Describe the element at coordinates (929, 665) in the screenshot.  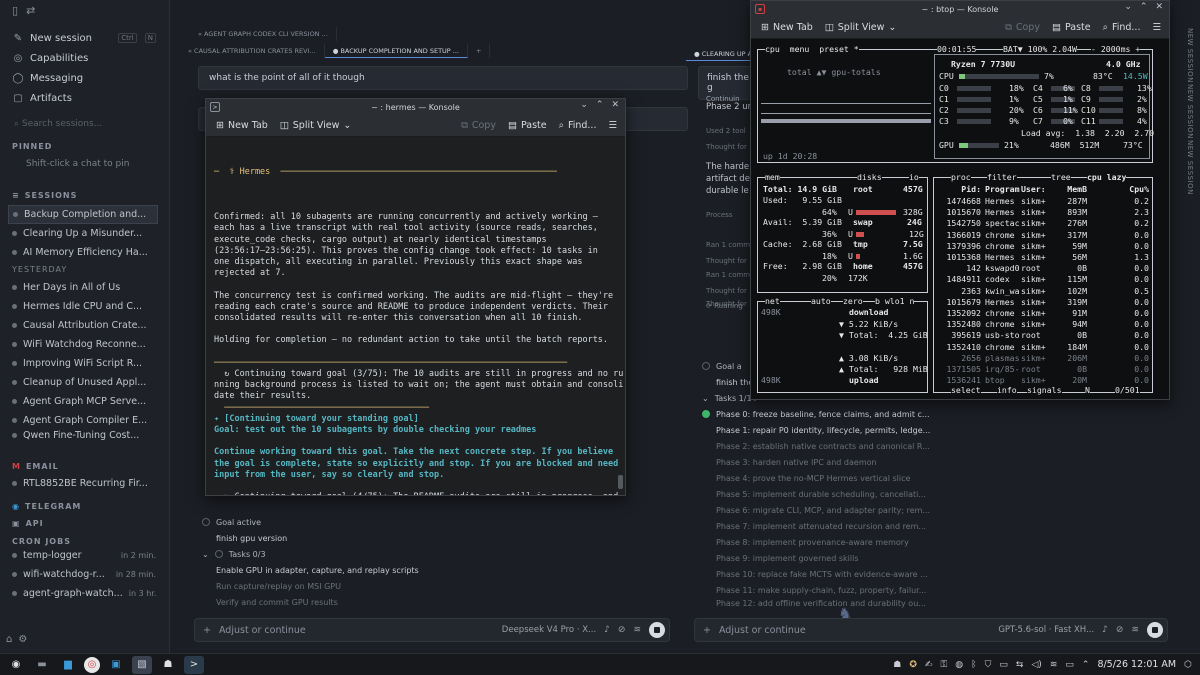
I see `clipboard-icon: ✍` at that location.